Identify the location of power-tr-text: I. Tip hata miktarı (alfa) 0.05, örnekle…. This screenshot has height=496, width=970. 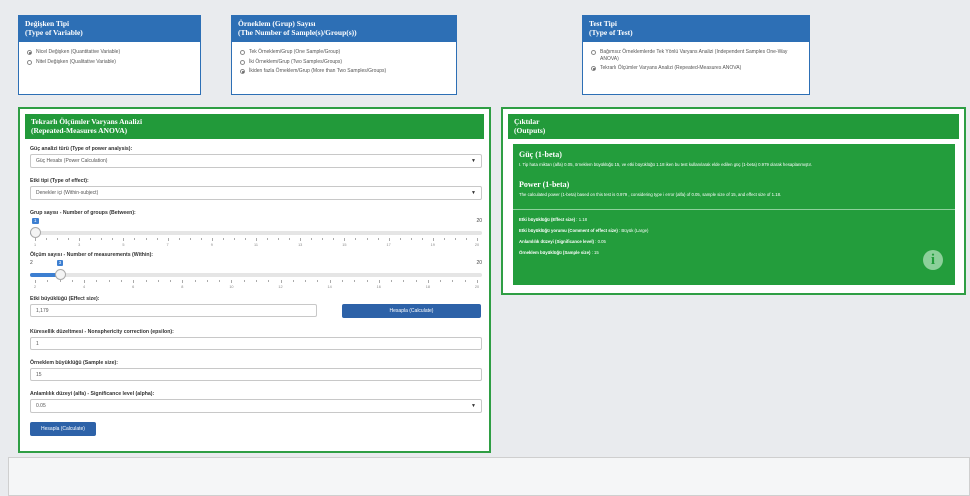
(666, 164).